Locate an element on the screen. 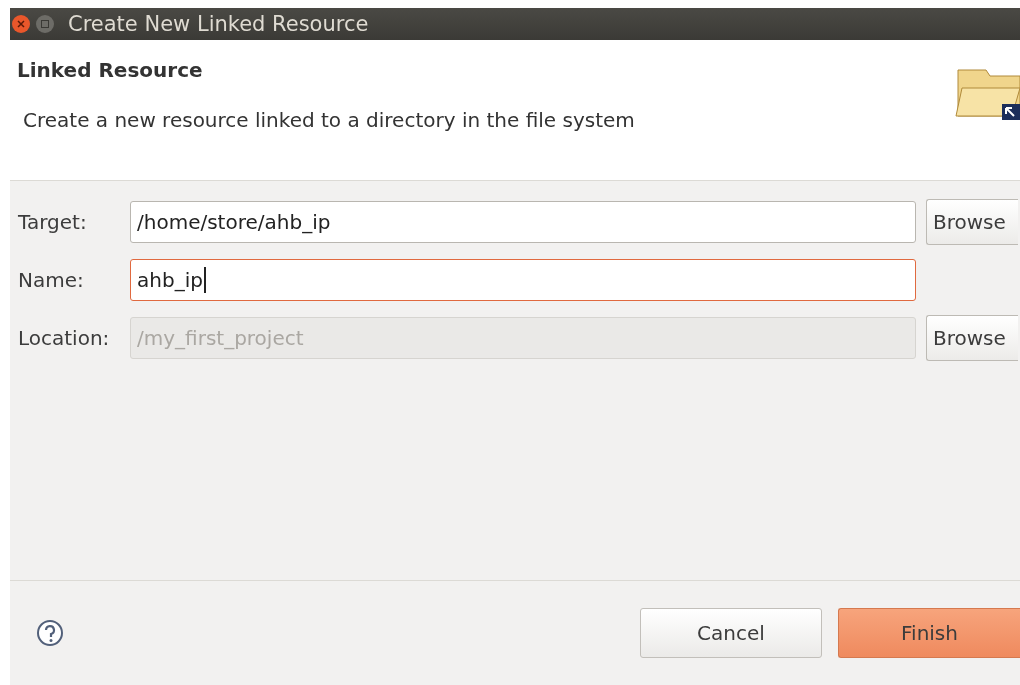 The width and height of the screenshot is (1020, 685). field-label: Name: is located at coordinates (51, 280).